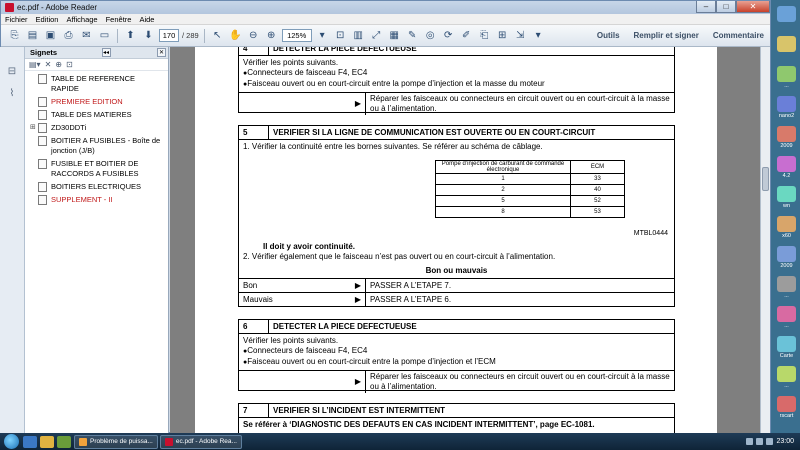 Image resolution: width=800 pixels, height=450 pixels. Describe the element at coordinates (666, 35) in the screenshot. I see `fill-sign-pane-button: Remplir et signer` at that location.